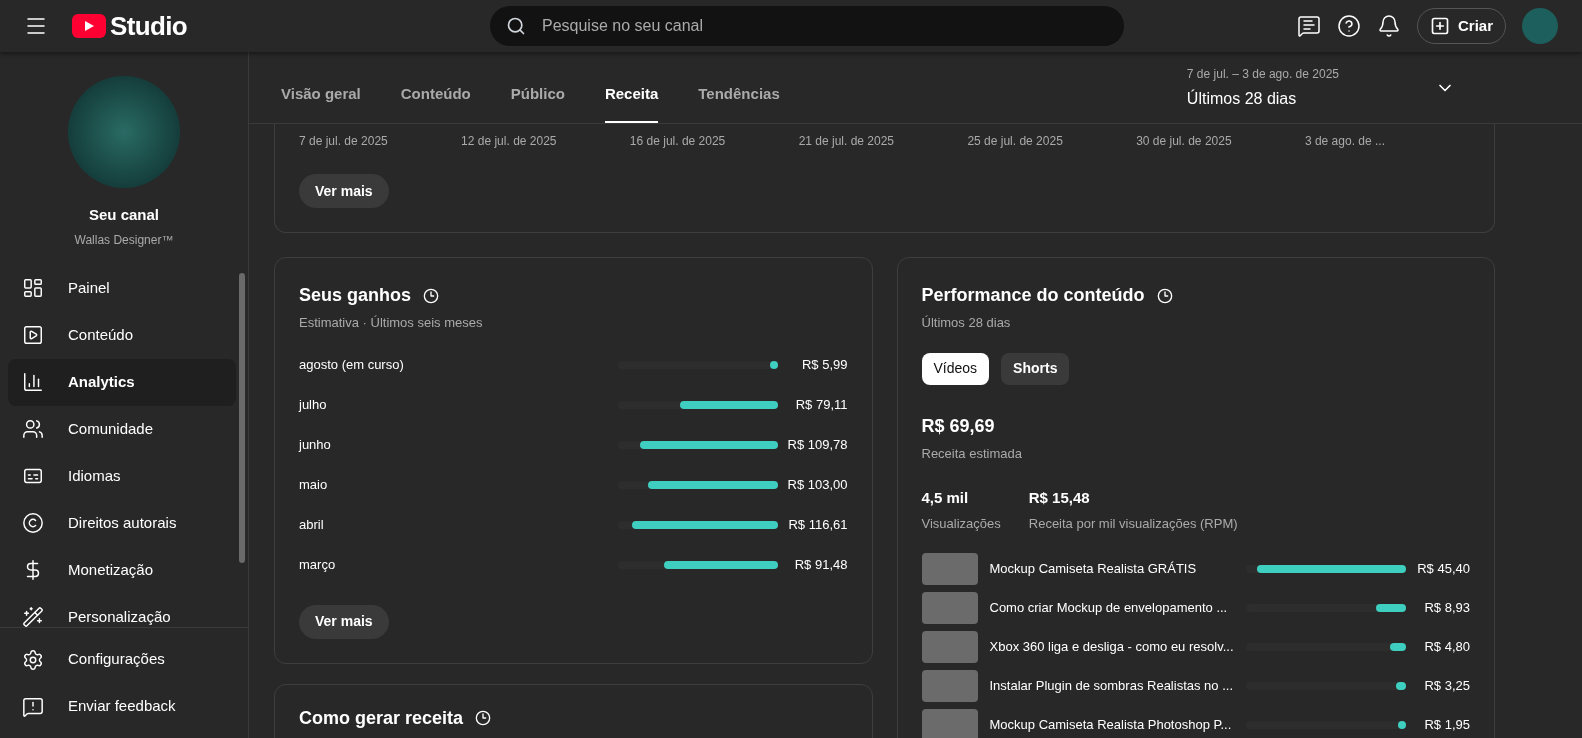 This screenshot has height=738, width=1582. What do you see at coordinates (945, 498) in the screenshot?
I see `stat-value: 4,5 mil` at bounding box center [945, 498].